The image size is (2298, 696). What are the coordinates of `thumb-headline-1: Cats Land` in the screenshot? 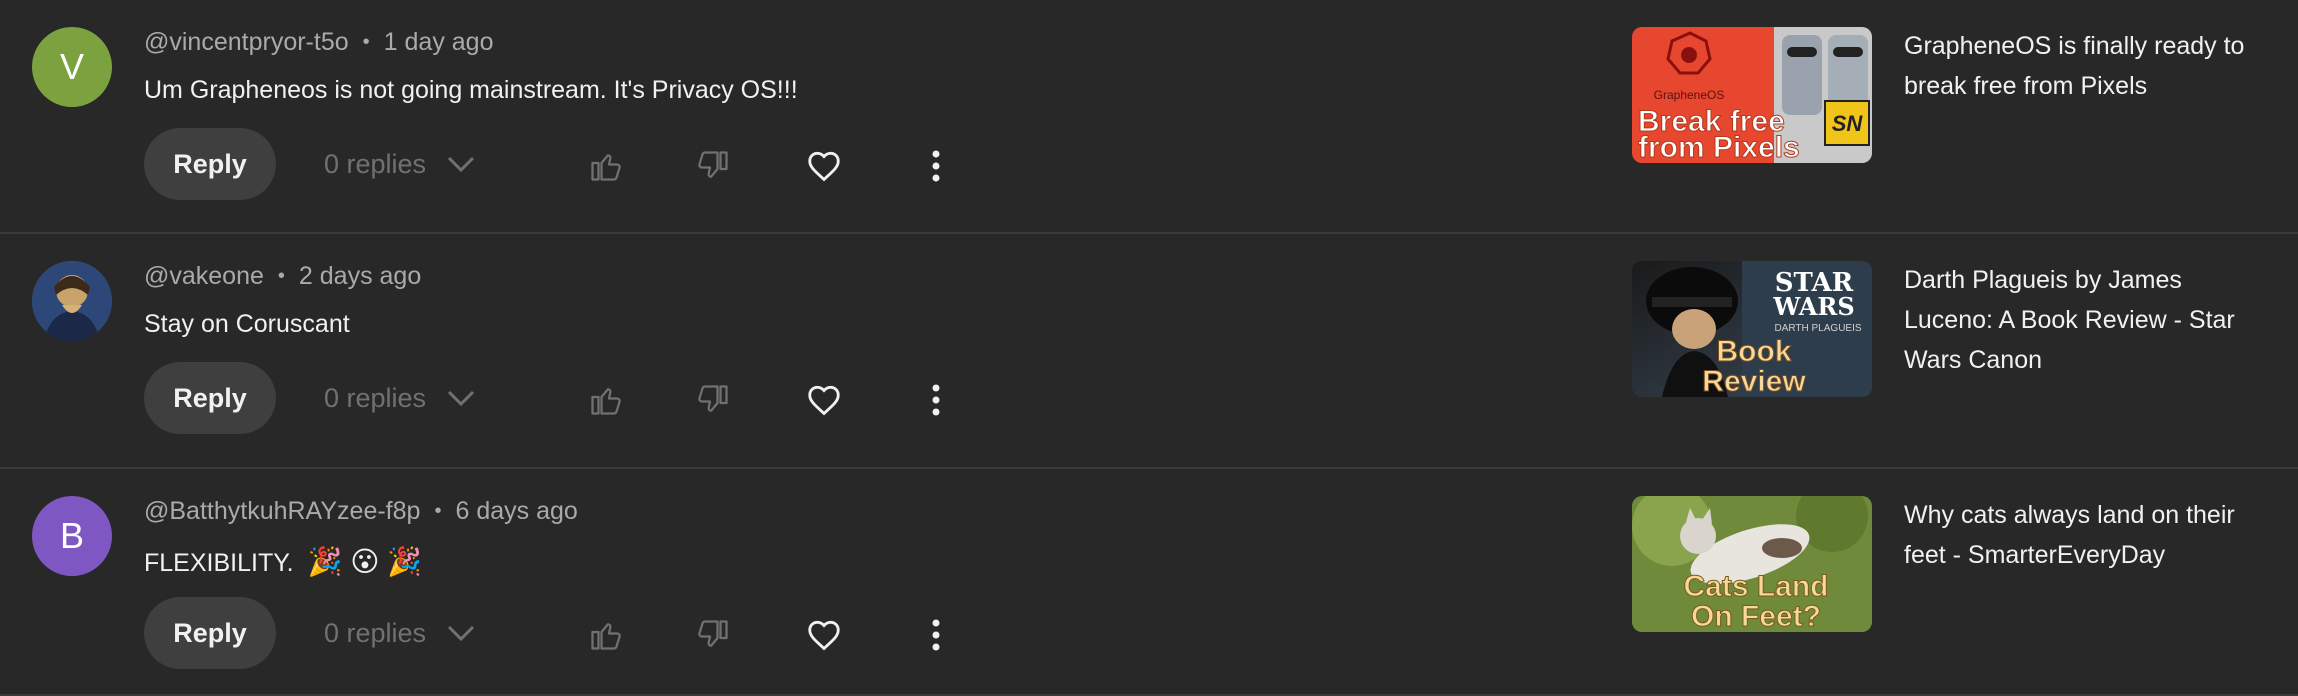 It's located at (1755, 586).